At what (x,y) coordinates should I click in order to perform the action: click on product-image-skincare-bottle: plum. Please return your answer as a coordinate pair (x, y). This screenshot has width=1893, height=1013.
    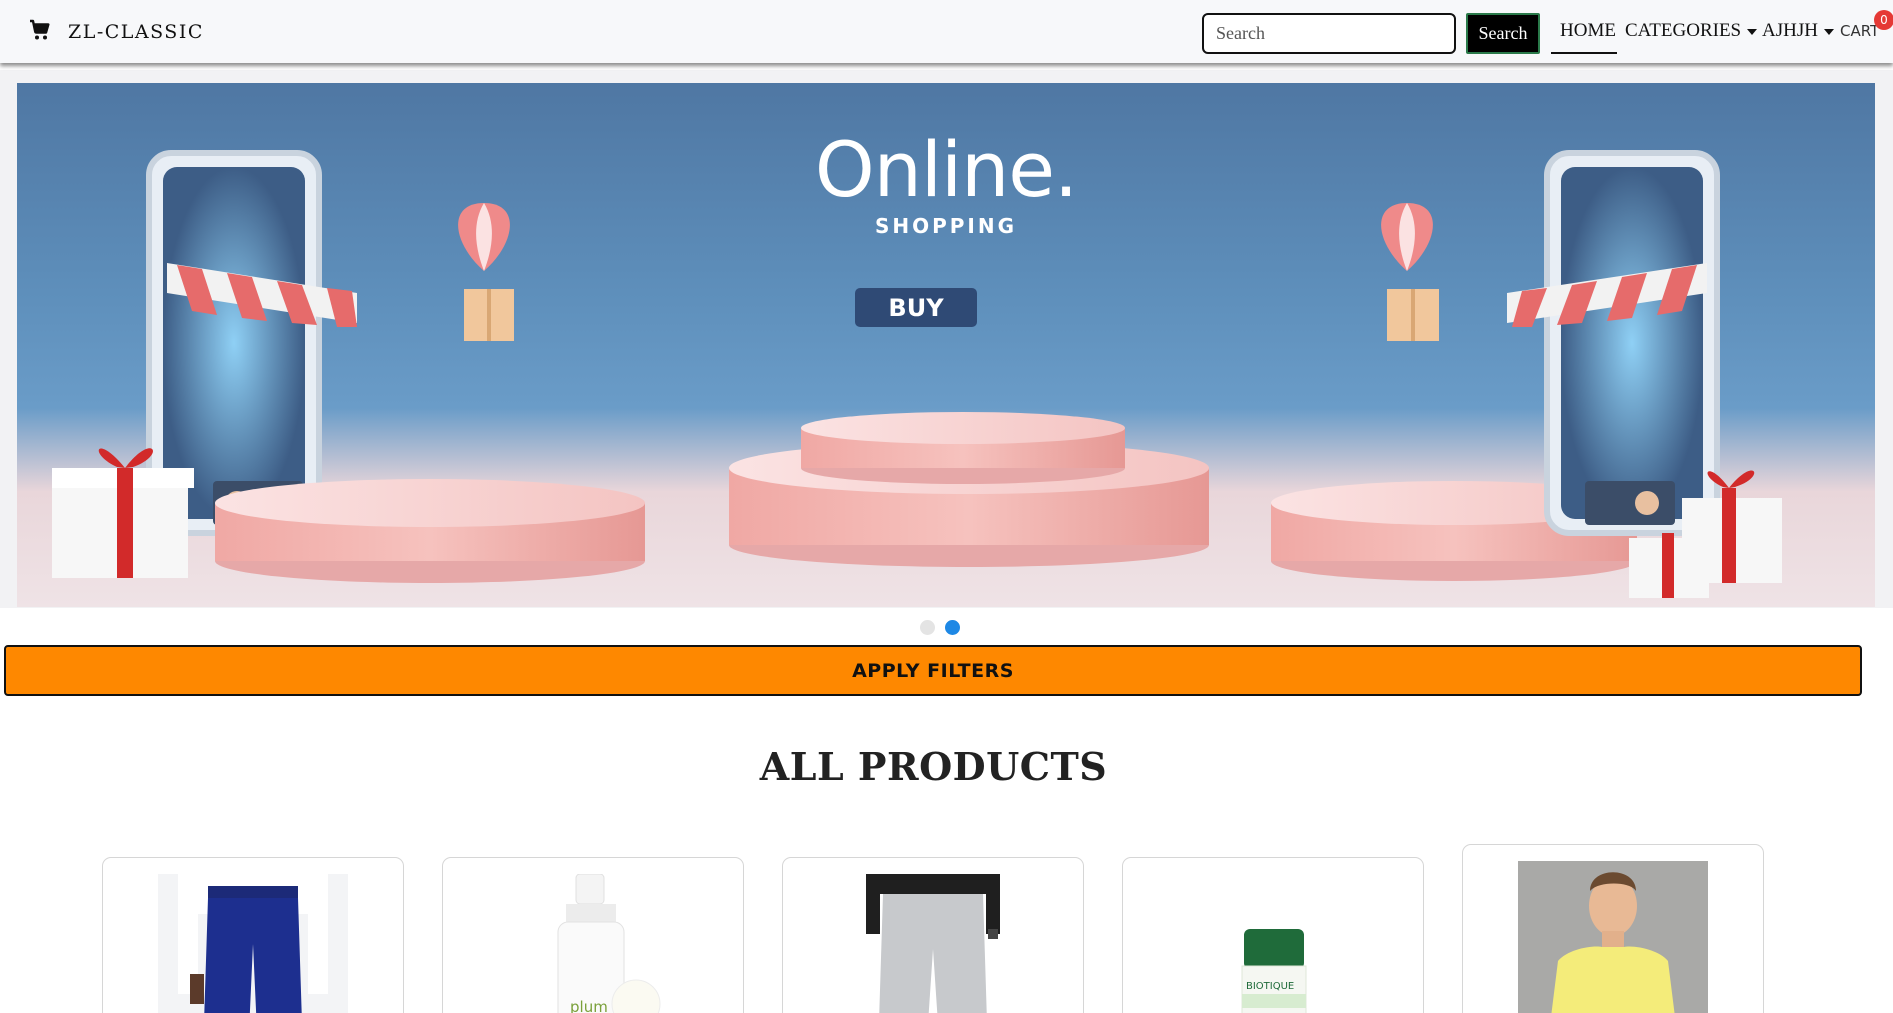
    Looking at the image, I should click on (593, 943).